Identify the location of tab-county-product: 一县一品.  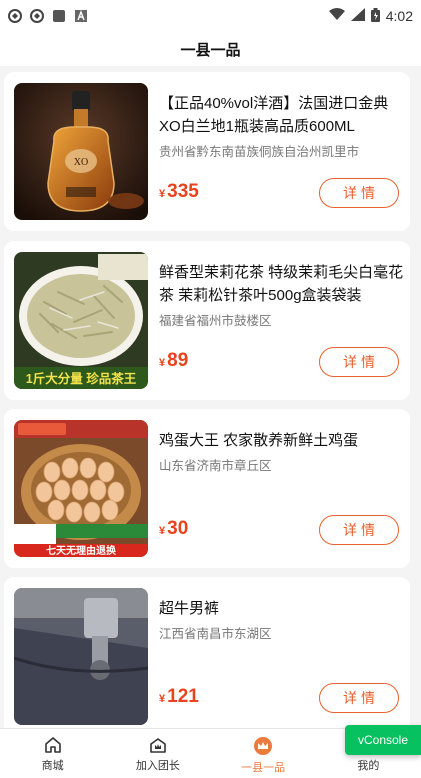
(263, 753).